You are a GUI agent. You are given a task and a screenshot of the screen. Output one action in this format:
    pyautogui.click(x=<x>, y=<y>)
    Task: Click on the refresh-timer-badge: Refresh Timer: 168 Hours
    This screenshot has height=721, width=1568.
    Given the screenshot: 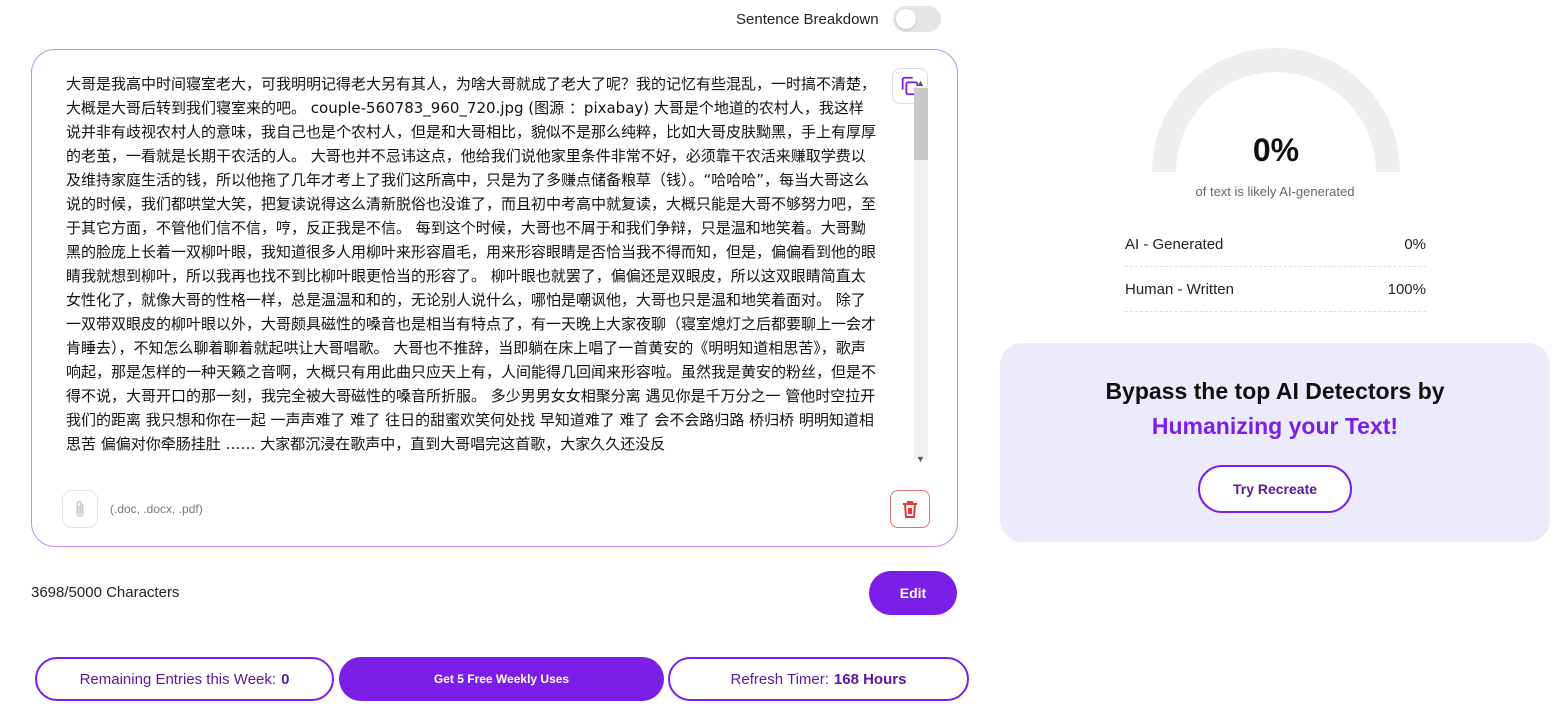 What is the action you would take?
    pyautogui.click(x=818, y=679)
    